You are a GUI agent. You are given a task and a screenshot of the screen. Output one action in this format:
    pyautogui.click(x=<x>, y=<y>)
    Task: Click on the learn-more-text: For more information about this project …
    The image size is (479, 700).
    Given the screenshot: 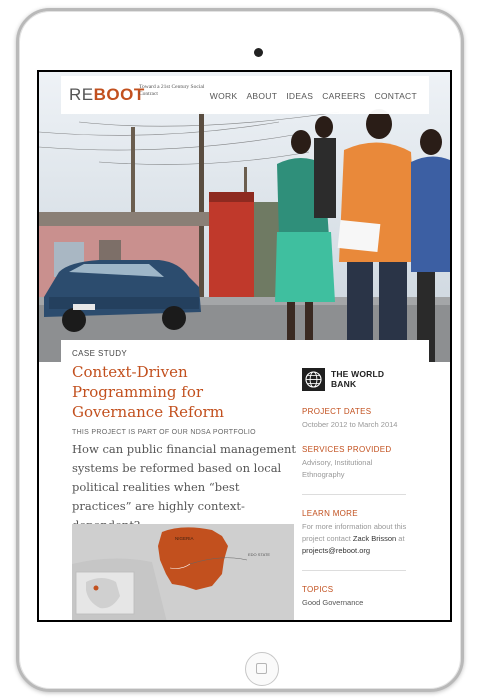 What is the action you would take?
    pyautogui.click(x=357, y=539)
    